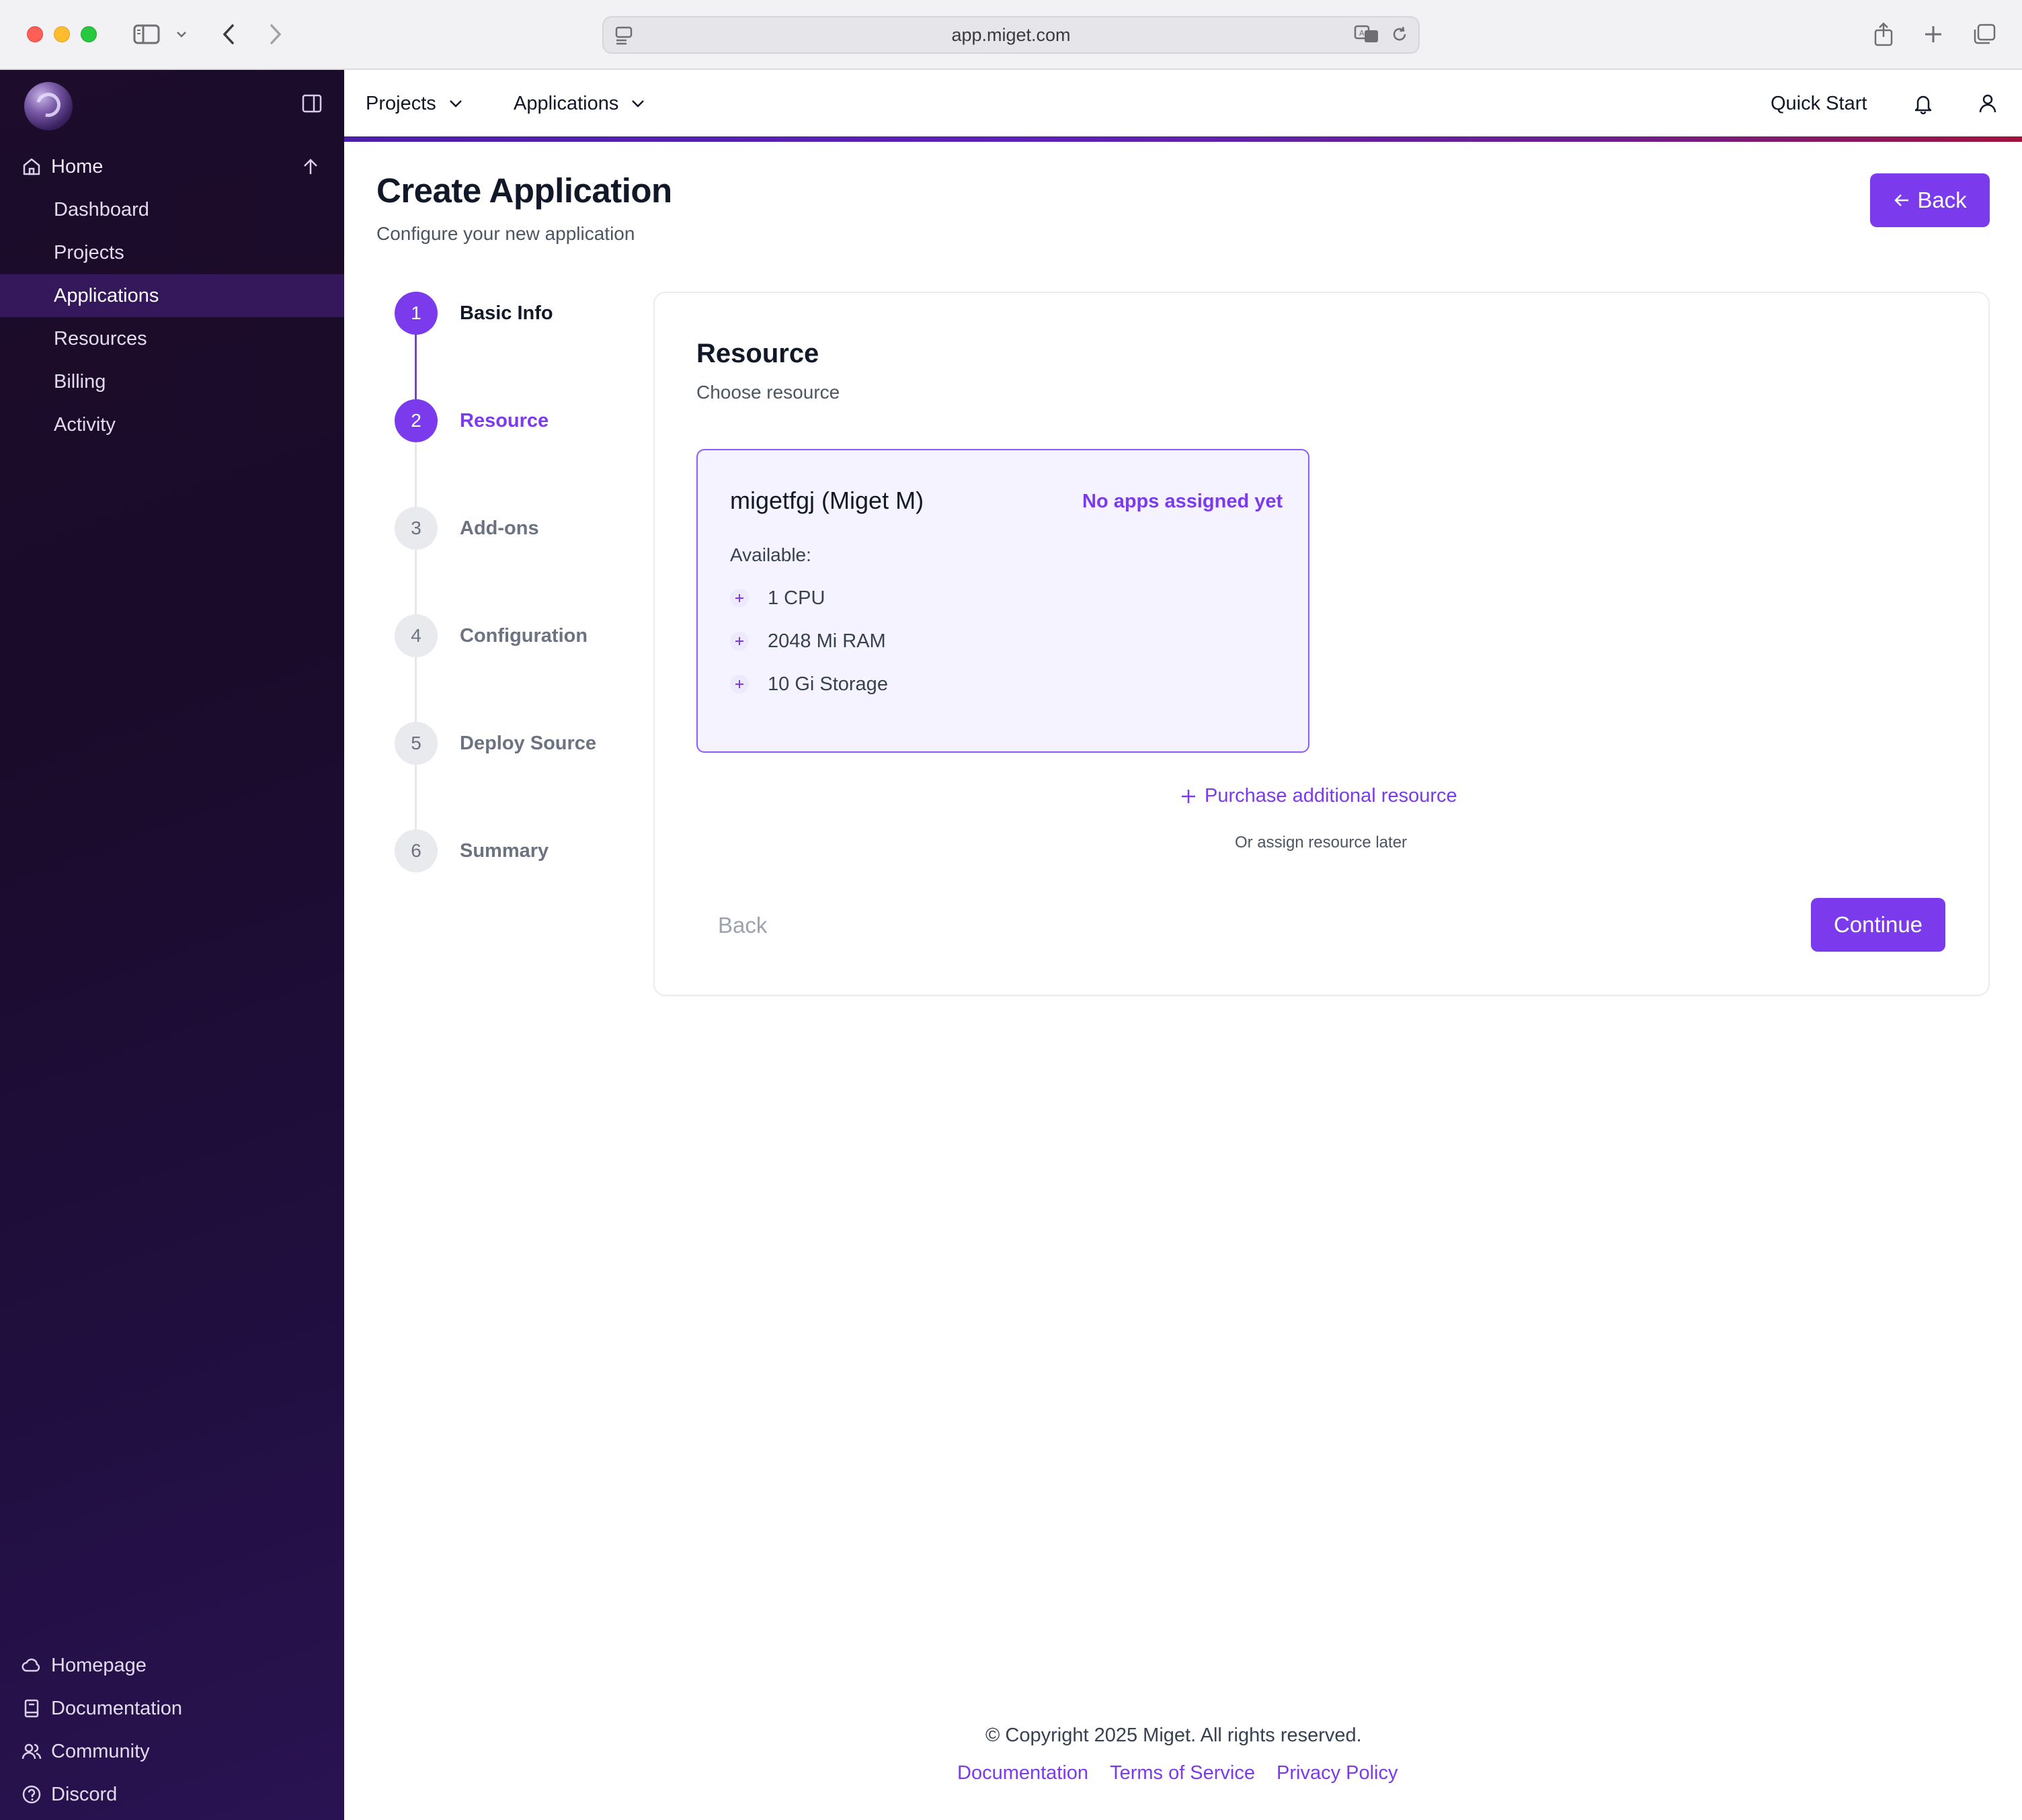 Image resolution: width=2022 pixels, height=1820 pixels. What do you see at coordinates (828, 684) in the screenshot?
I see `resource-spec-label: 10 Gi Storage` at bounding box center [828, 684].